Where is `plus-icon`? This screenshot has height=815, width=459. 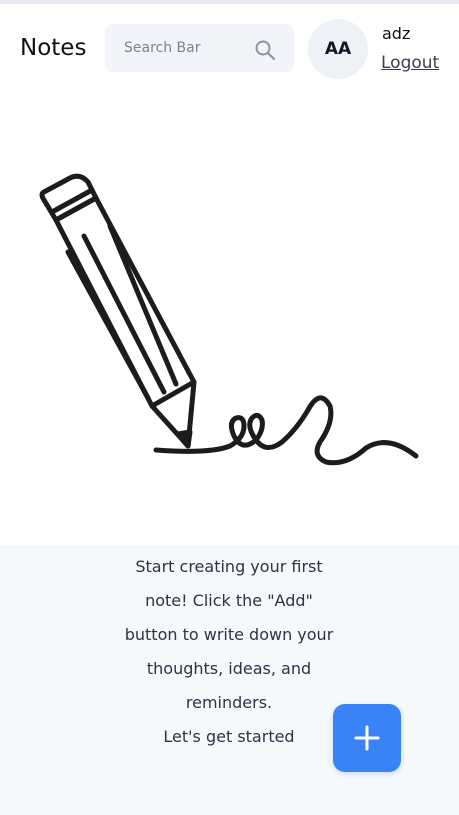
plus-icon is located at coordinates (367, 738).